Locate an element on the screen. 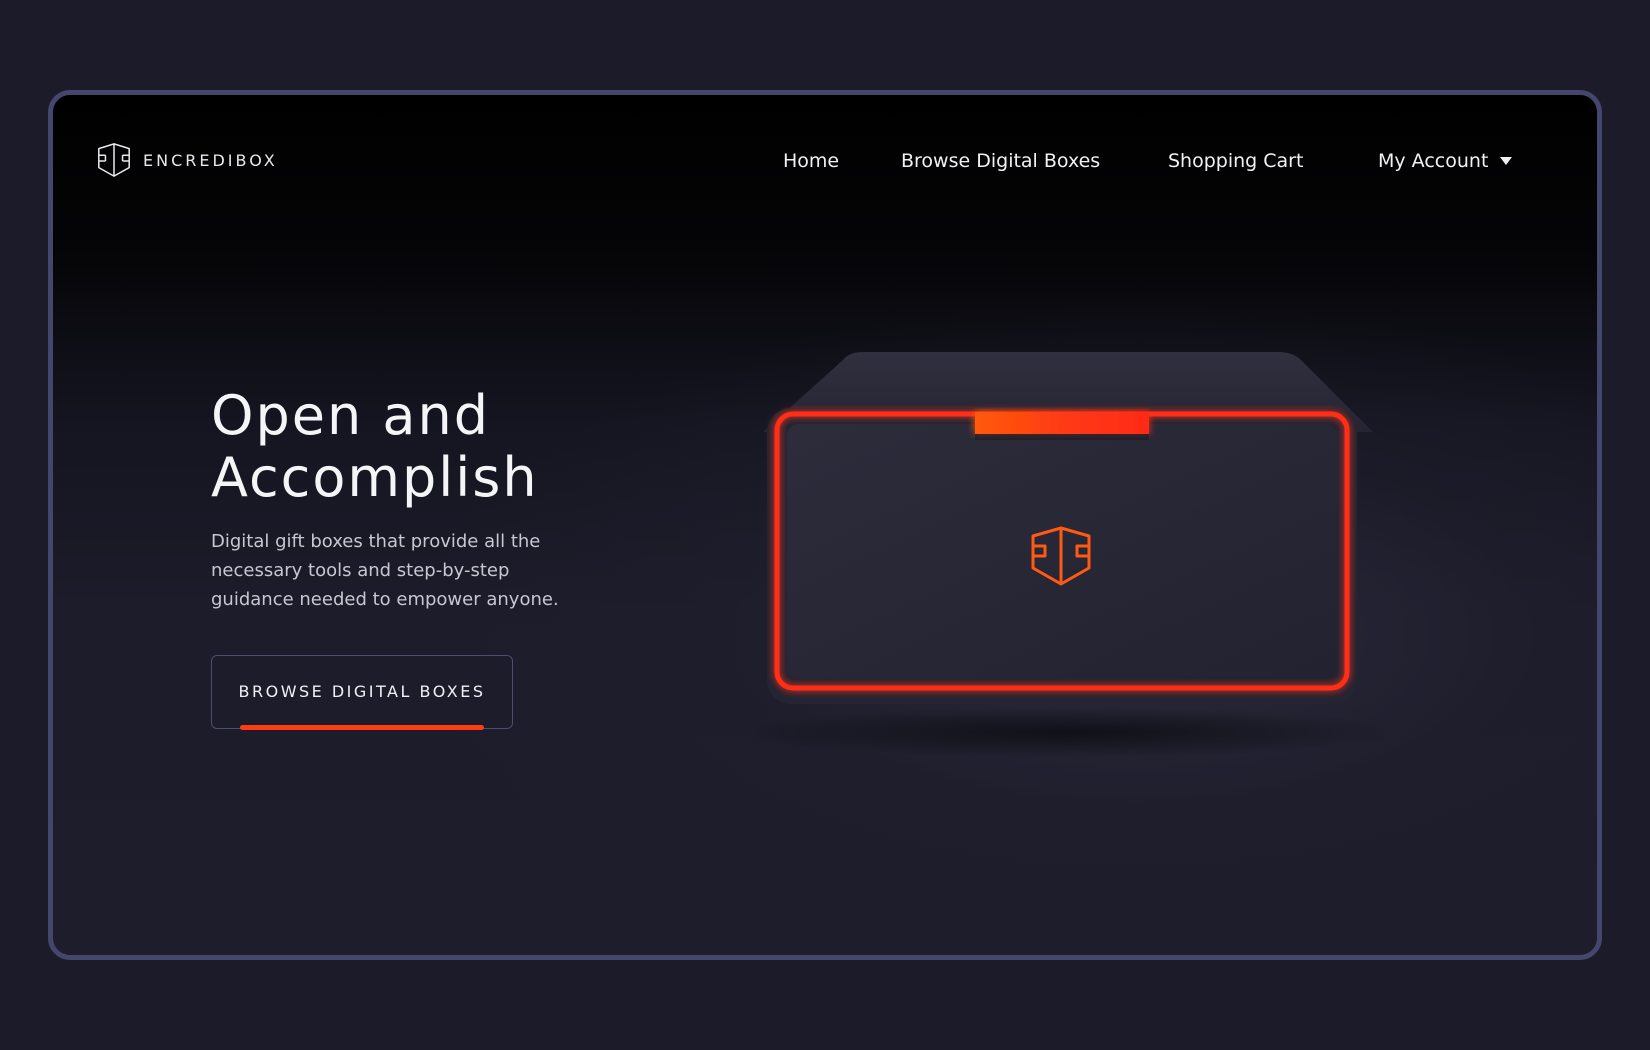  cta-accent-underline is located at coordinates (362, 727).